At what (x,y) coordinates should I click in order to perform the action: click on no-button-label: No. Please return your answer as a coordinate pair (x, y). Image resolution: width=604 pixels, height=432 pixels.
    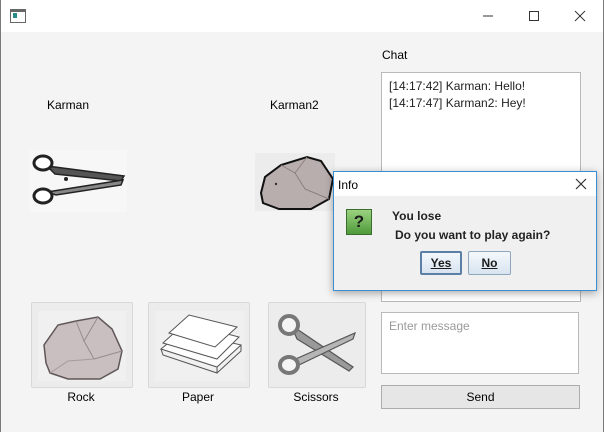
    Looking at the image, I should click on (489, 263).